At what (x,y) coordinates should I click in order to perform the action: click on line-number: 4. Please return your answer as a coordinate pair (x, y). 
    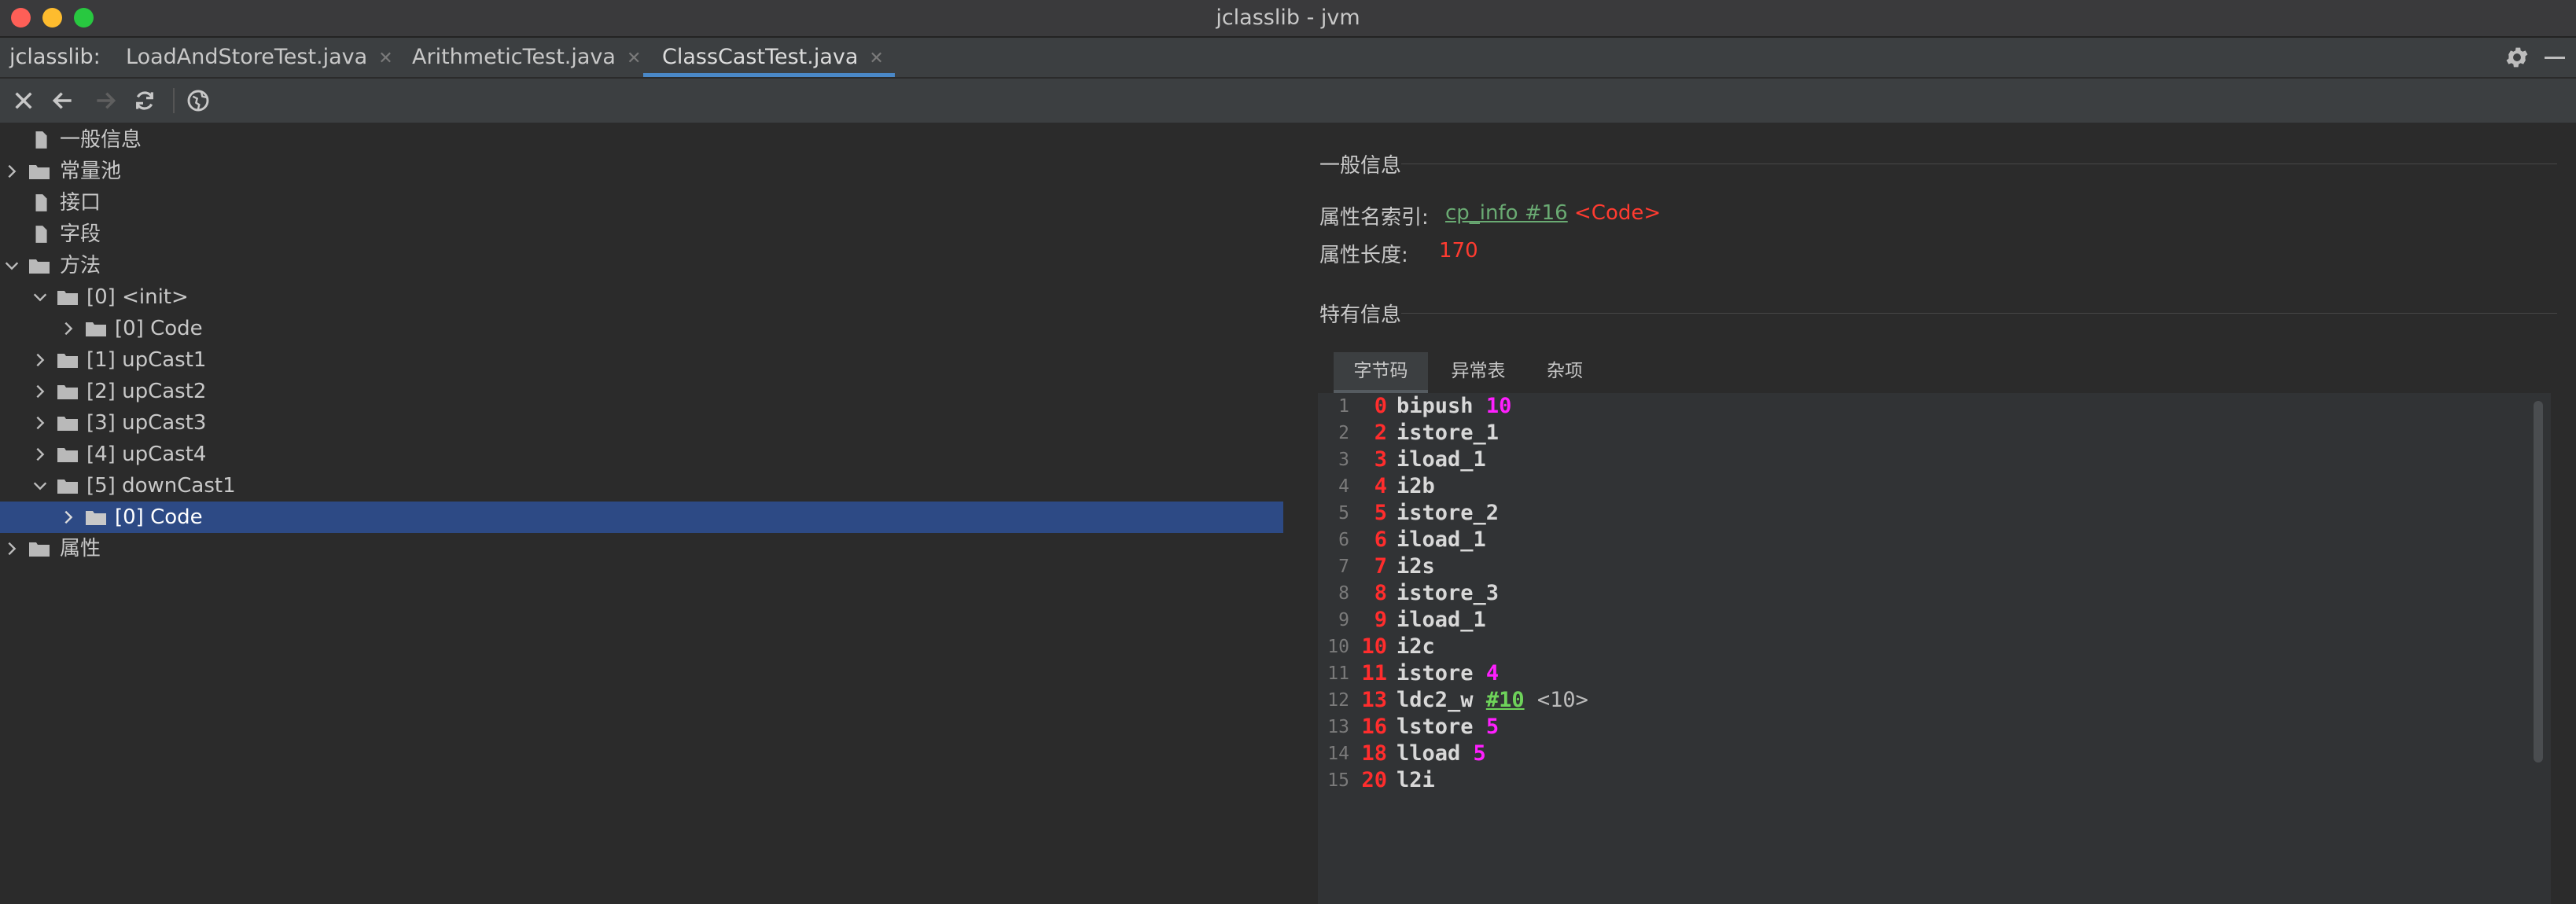
    Looking at the image, I should click on (1343, 486).